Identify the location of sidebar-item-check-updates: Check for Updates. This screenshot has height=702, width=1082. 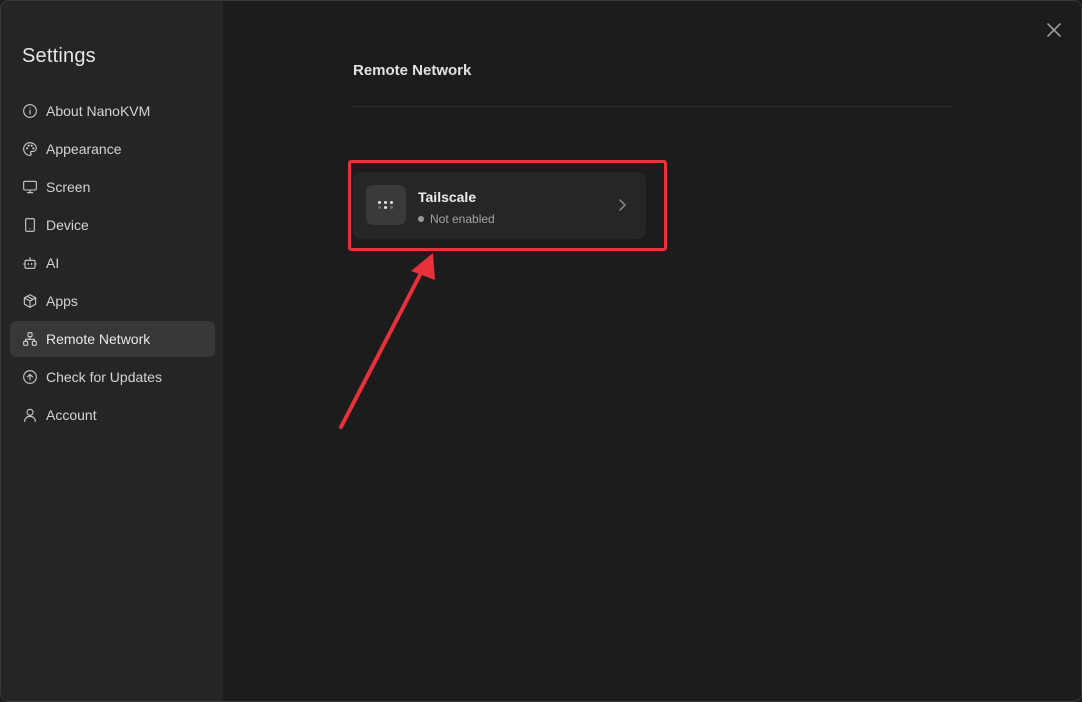
(112, 377).